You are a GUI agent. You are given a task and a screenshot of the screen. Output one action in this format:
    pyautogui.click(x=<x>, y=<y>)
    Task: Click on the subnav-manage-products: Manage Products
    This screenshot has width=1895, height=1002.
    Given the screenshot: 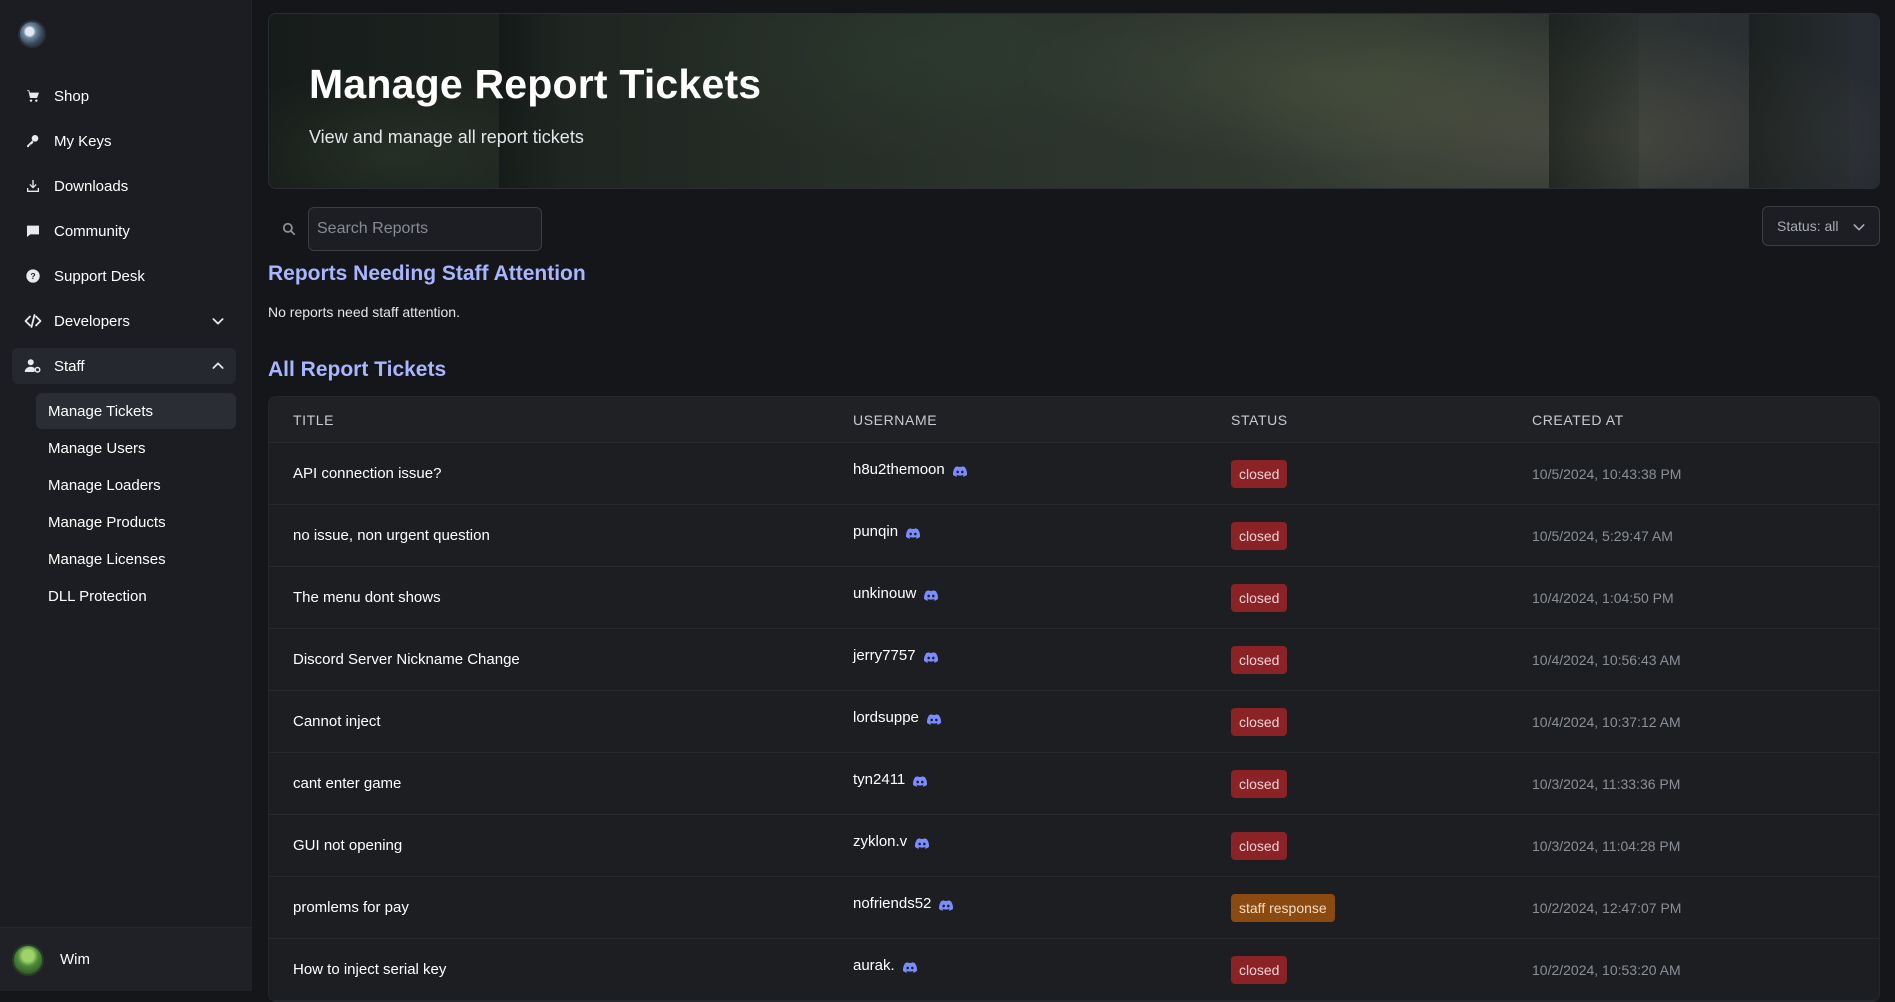 What is the action you would take?
    pyautogui.click(x=136, y=522)
    